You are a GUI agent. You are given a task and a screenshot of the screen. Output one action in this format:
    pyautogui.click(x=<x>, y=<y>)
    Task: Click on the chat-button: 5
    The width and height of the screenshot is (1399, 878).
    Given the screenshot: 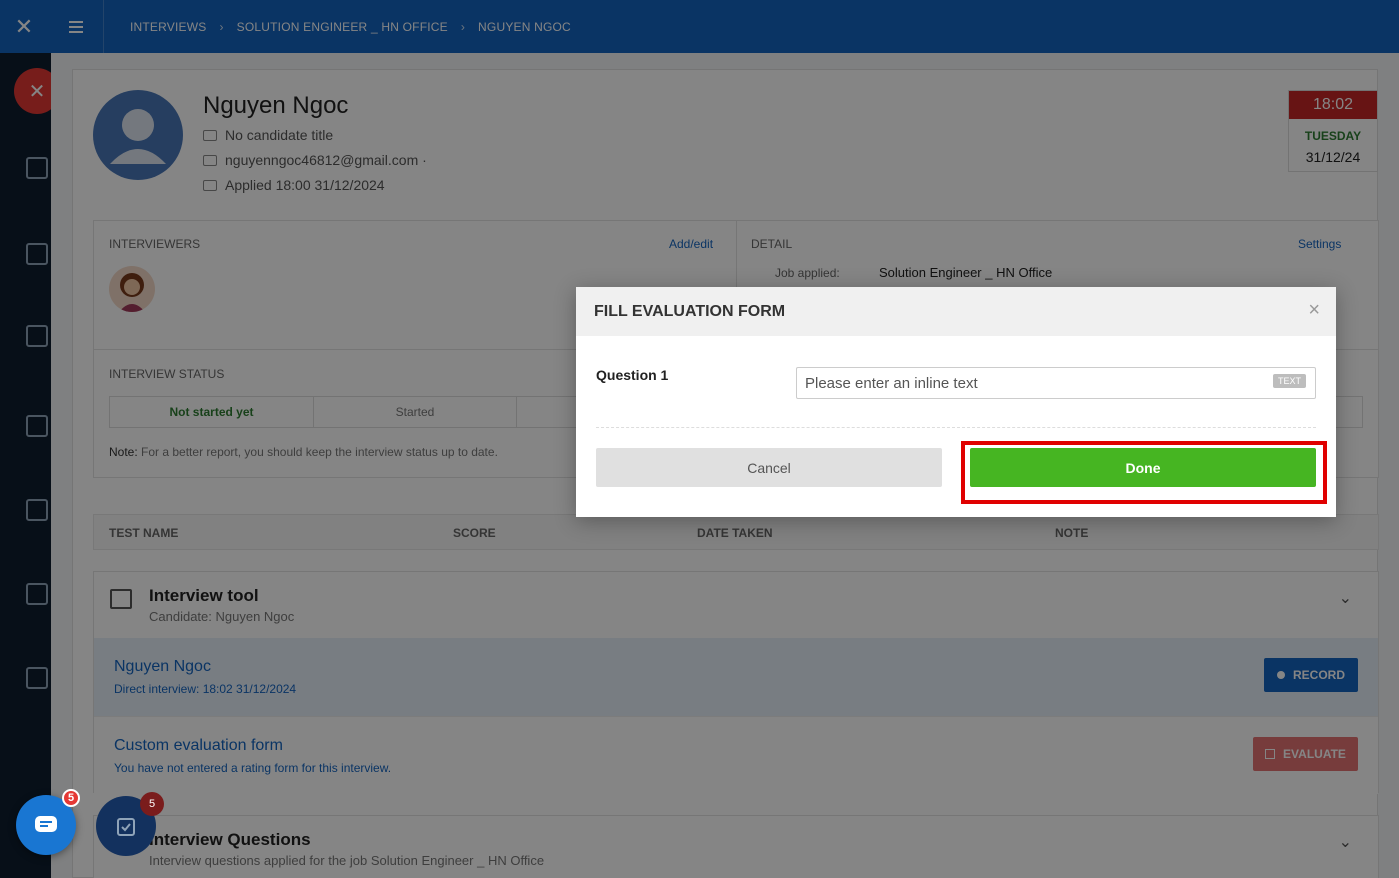 What is the action you would take?
    pyautogui.click(x=48, y=822)
    